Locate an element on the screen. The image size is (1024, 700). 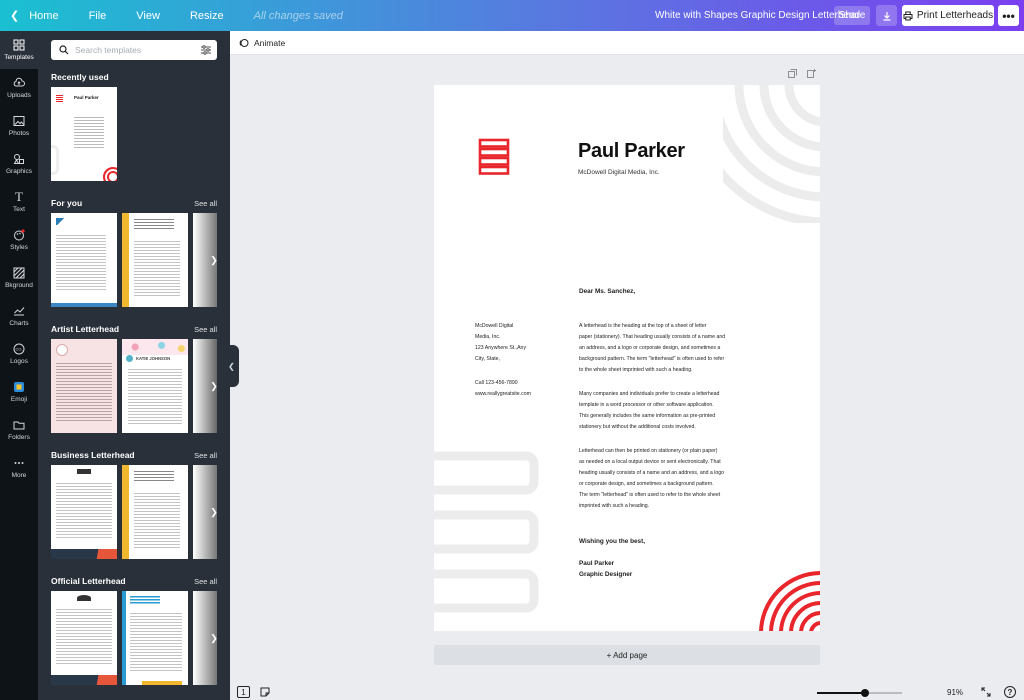
see-all-business: See all is located at coordinates (205, 455).